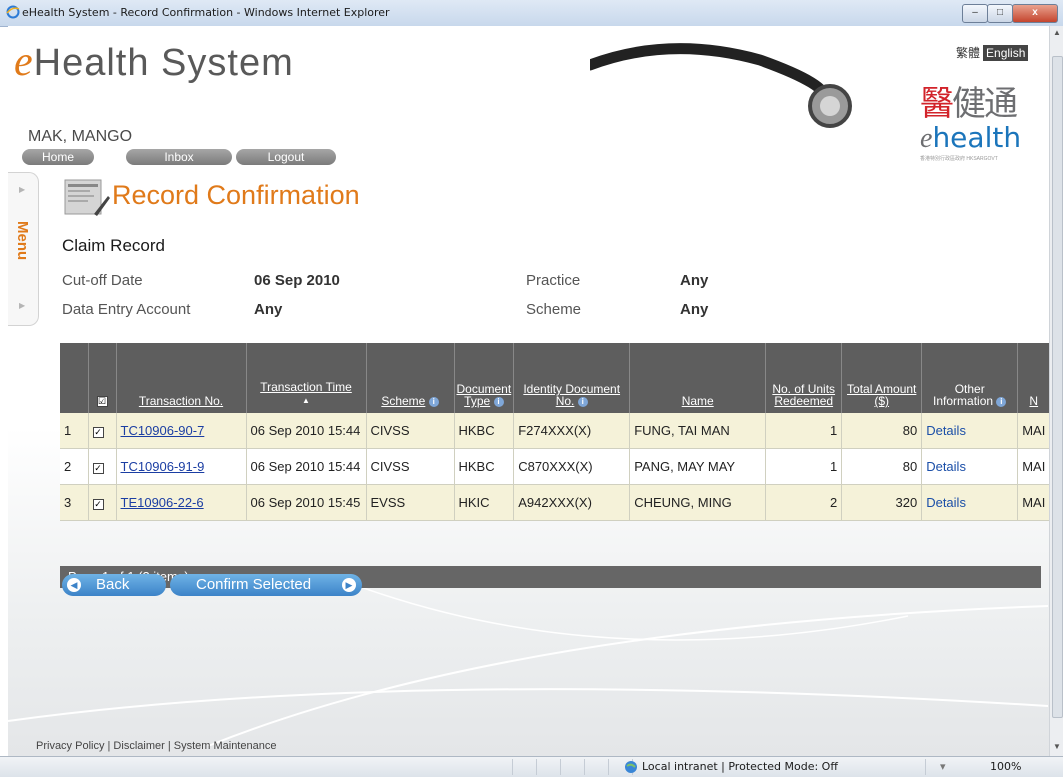 The height and width of the screenshot is (777, 1063). I want to click on row-number: 1, so click(74, 431).